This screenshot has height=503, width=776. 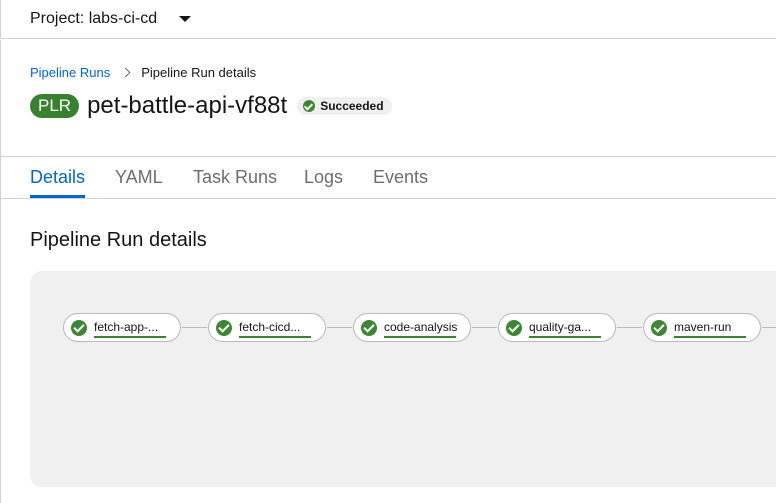 I want to click on tab-details: Details, so click(x=57, y=177).